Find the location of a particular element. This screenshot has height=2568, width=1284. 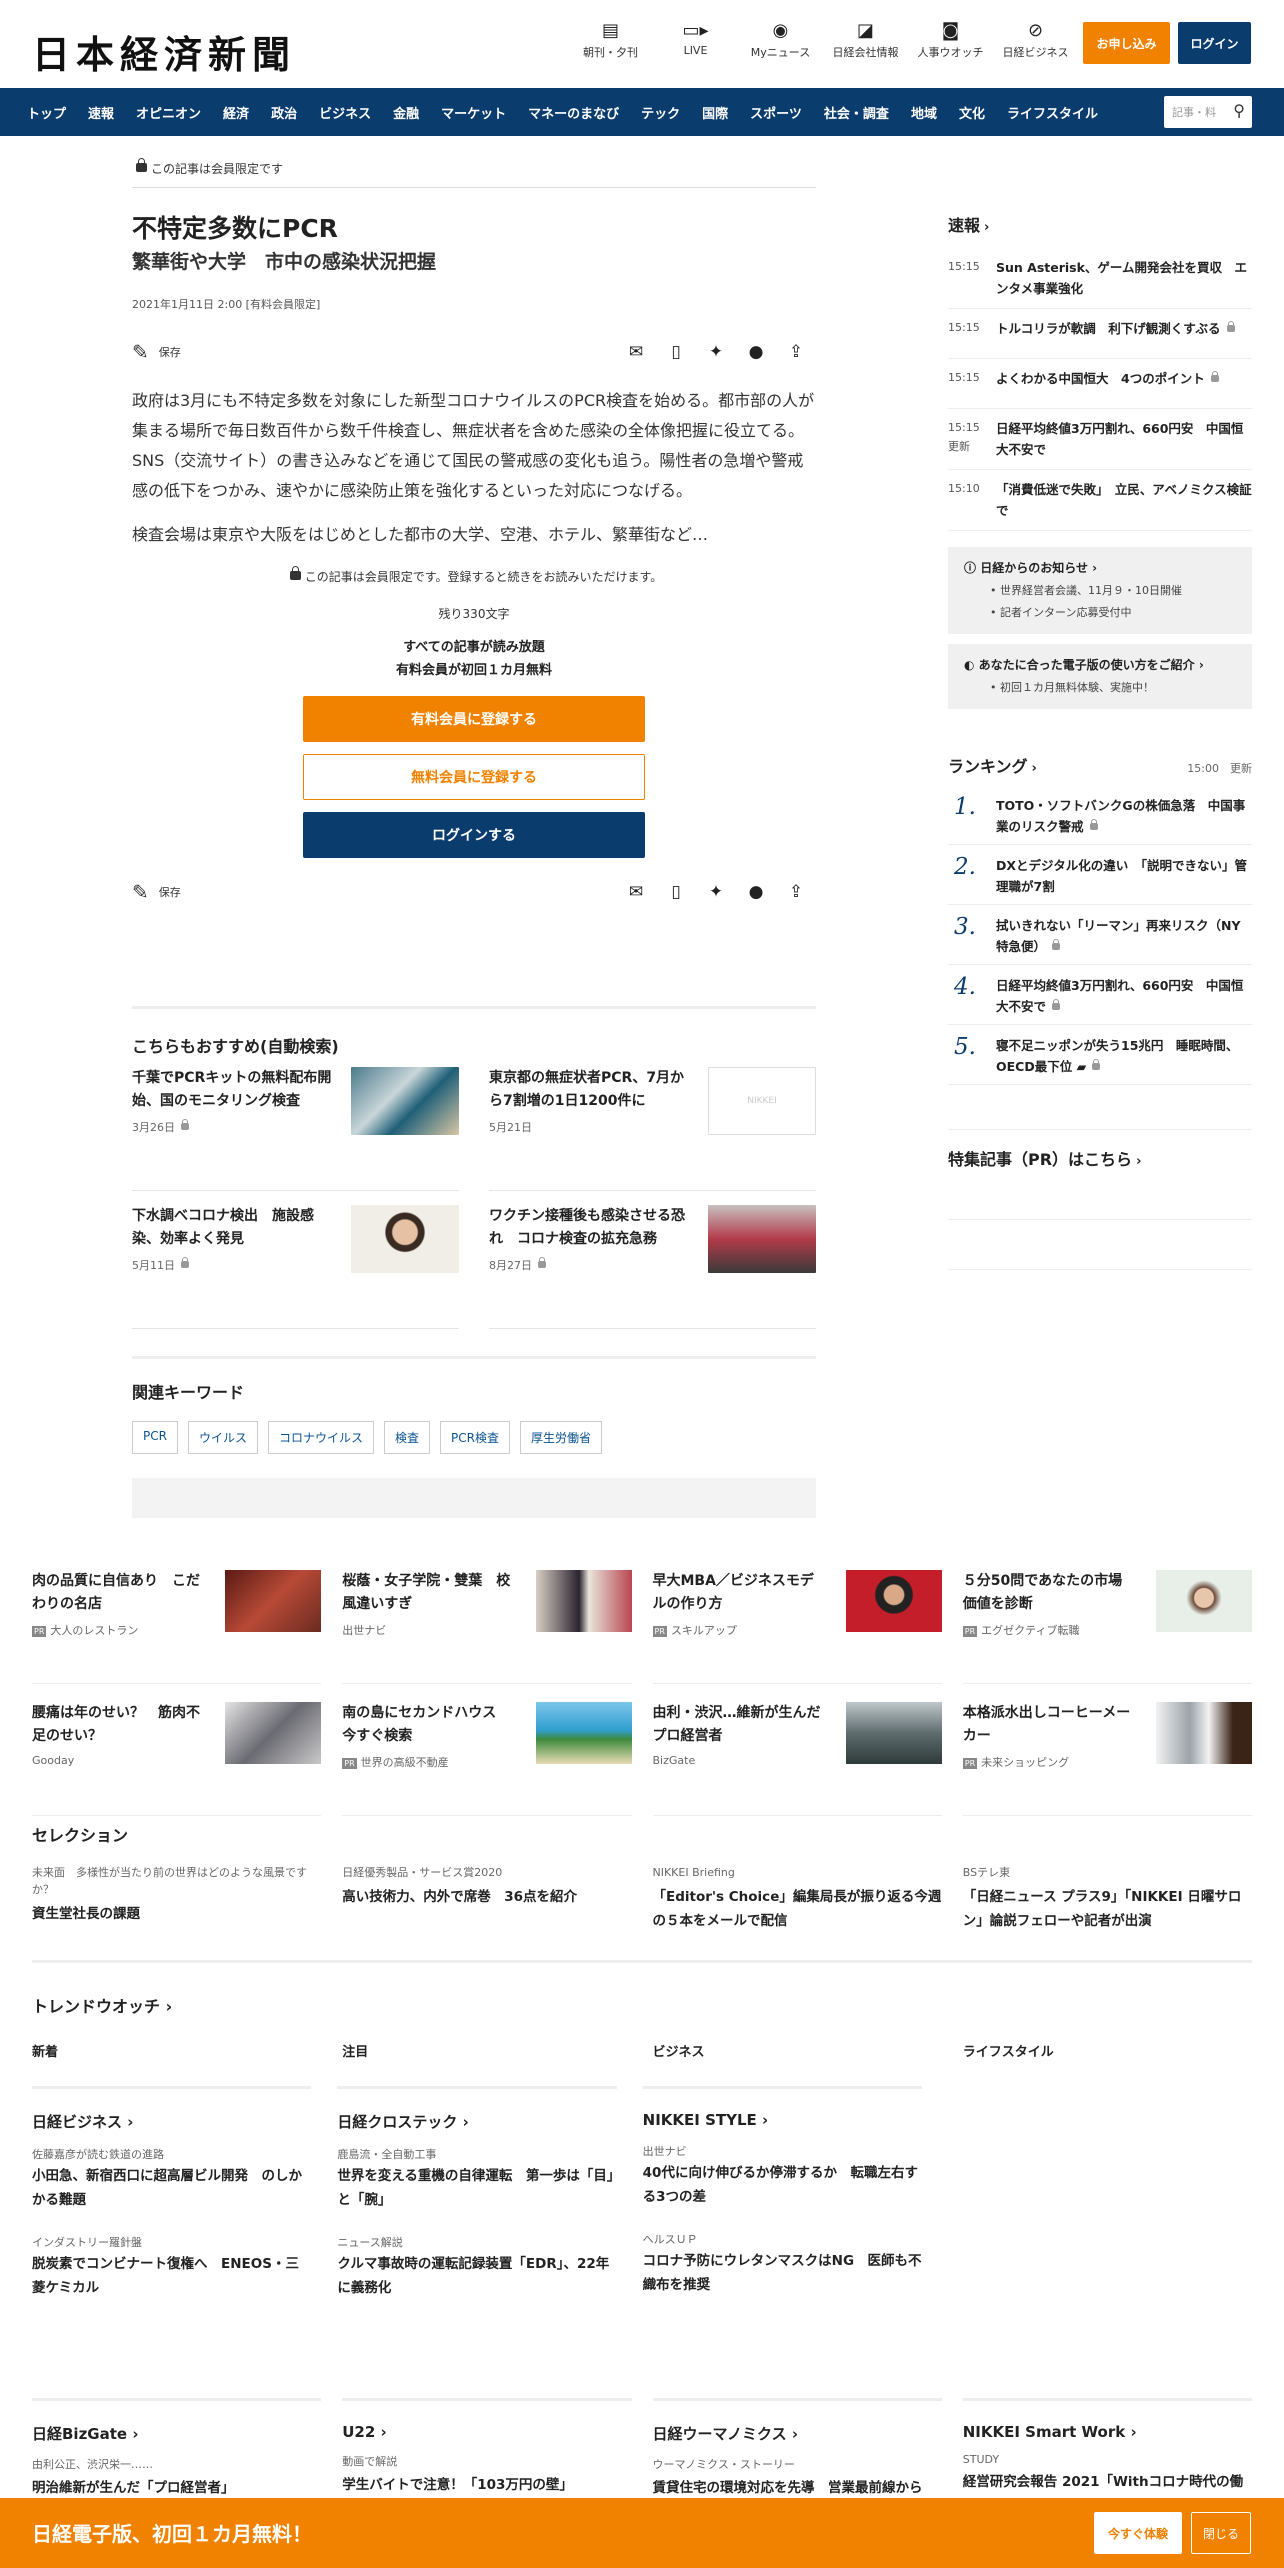

nikkei-logo: 日本経済新聞 is located at coordinates (164, 51).